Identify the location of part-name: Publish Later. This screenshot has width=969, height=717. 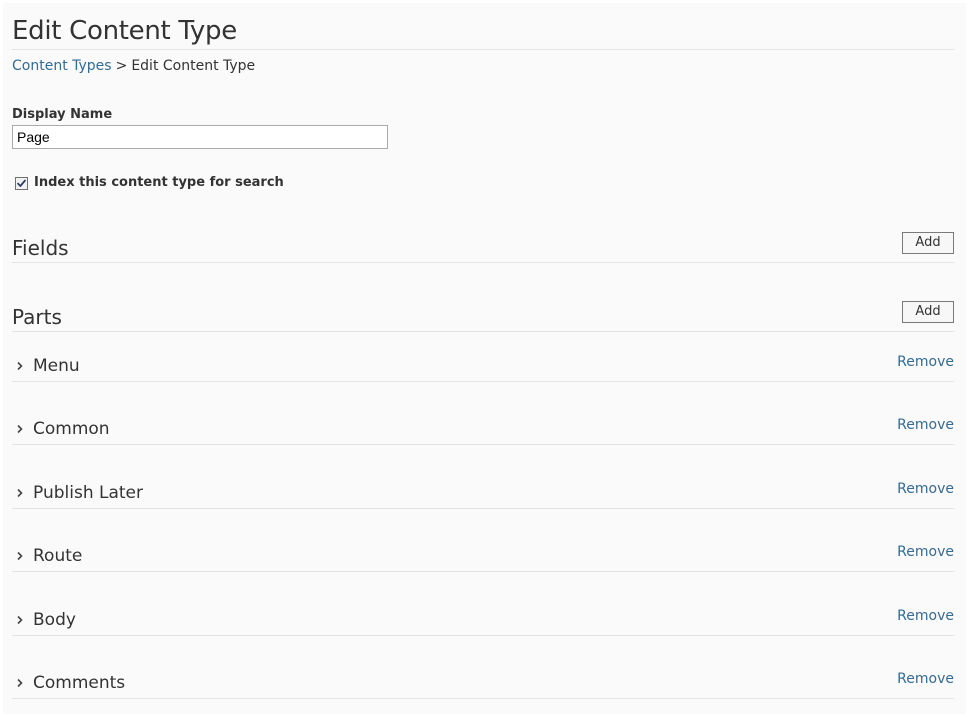
(88, 493).